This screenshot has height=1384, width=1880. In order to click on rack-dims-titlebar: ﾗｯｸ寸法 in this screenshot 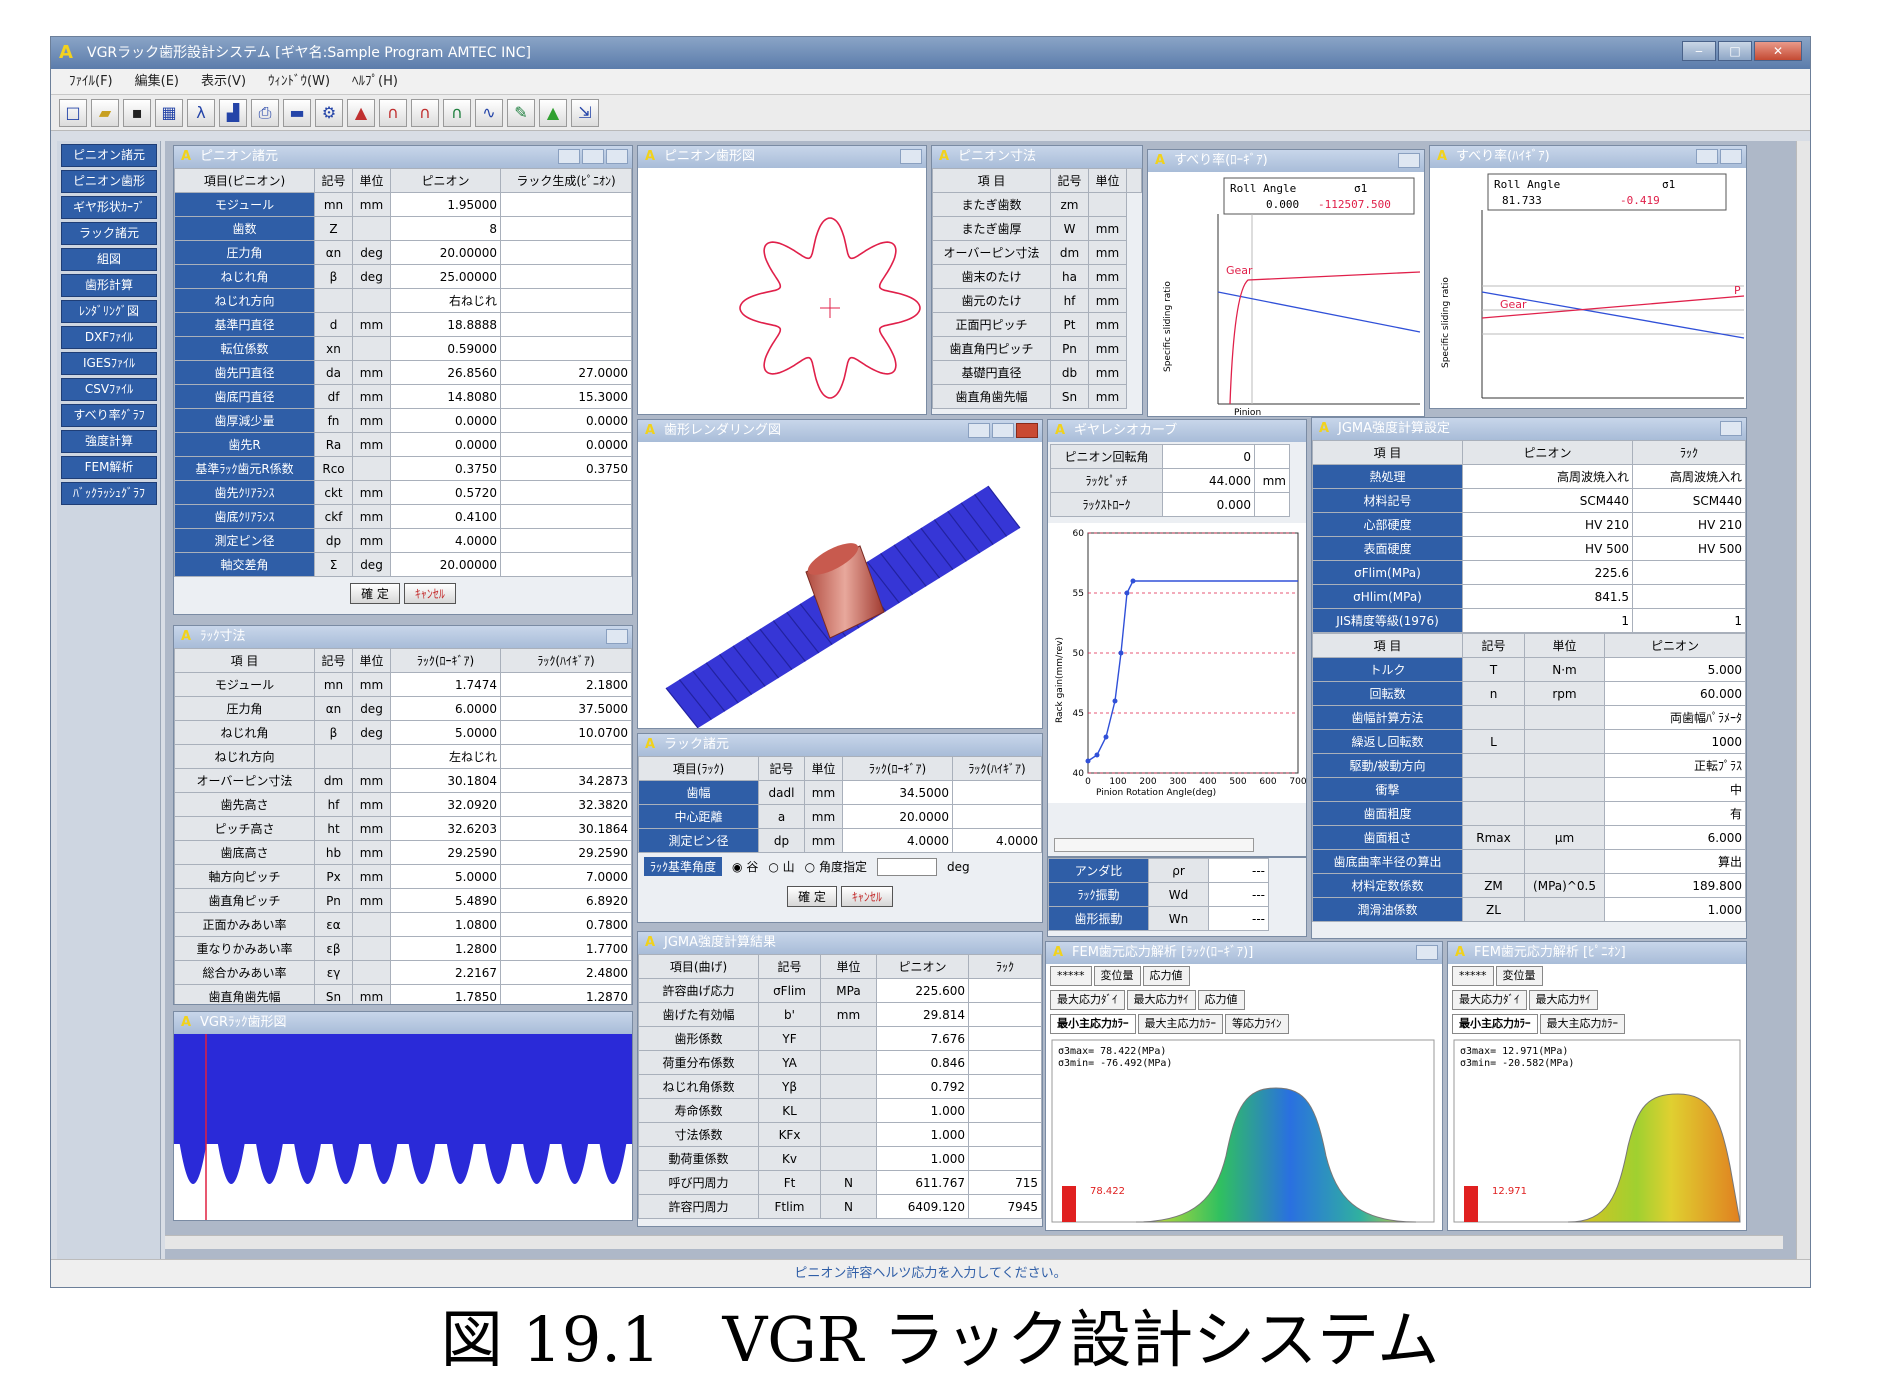, I will do `click(403, 637)`.